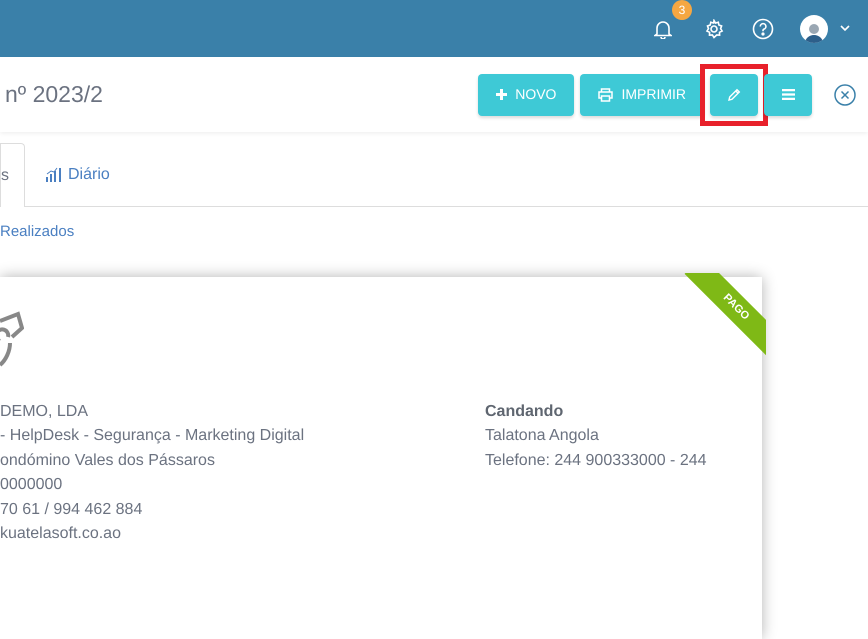 This screenshot has width=868, height=639. Describe the element at coordinates (524, 412) in the screenshot. I see `client-name: Candando` at that location.